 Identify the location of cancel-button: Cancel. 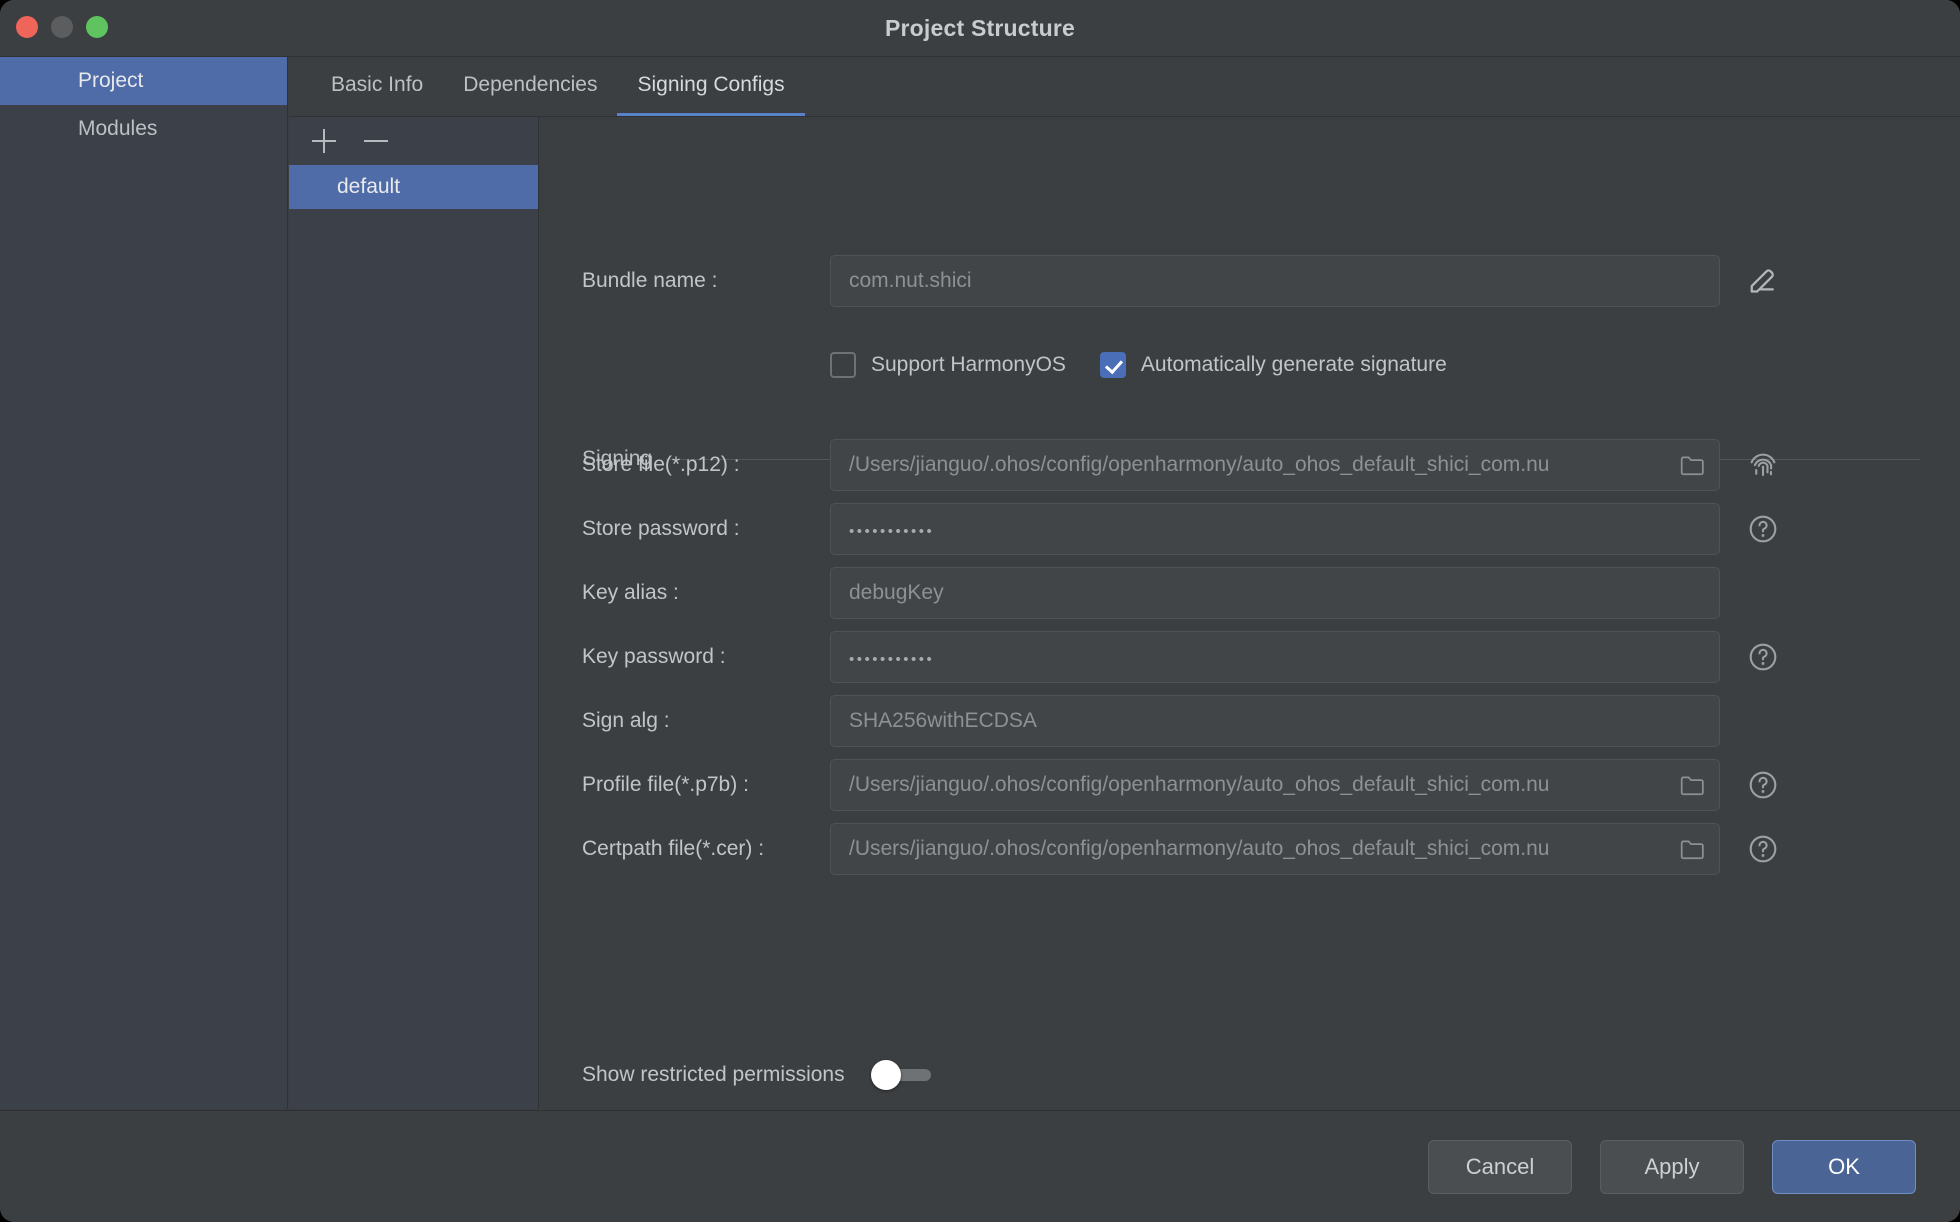
(1500, 1166).